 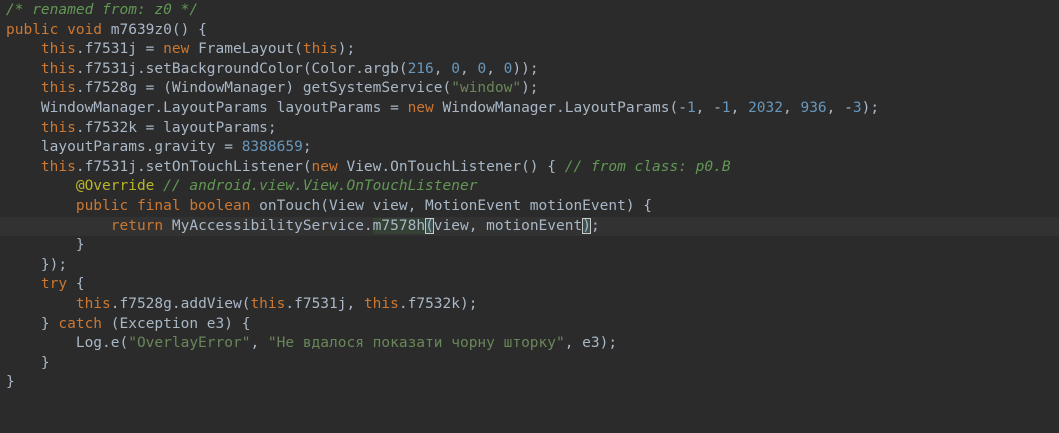 What do you see at coordinates (416, 343) in the screenshot?
I see `code-token: "Не вдалося показати чорну шторку"` at bounding box center [416, 343].